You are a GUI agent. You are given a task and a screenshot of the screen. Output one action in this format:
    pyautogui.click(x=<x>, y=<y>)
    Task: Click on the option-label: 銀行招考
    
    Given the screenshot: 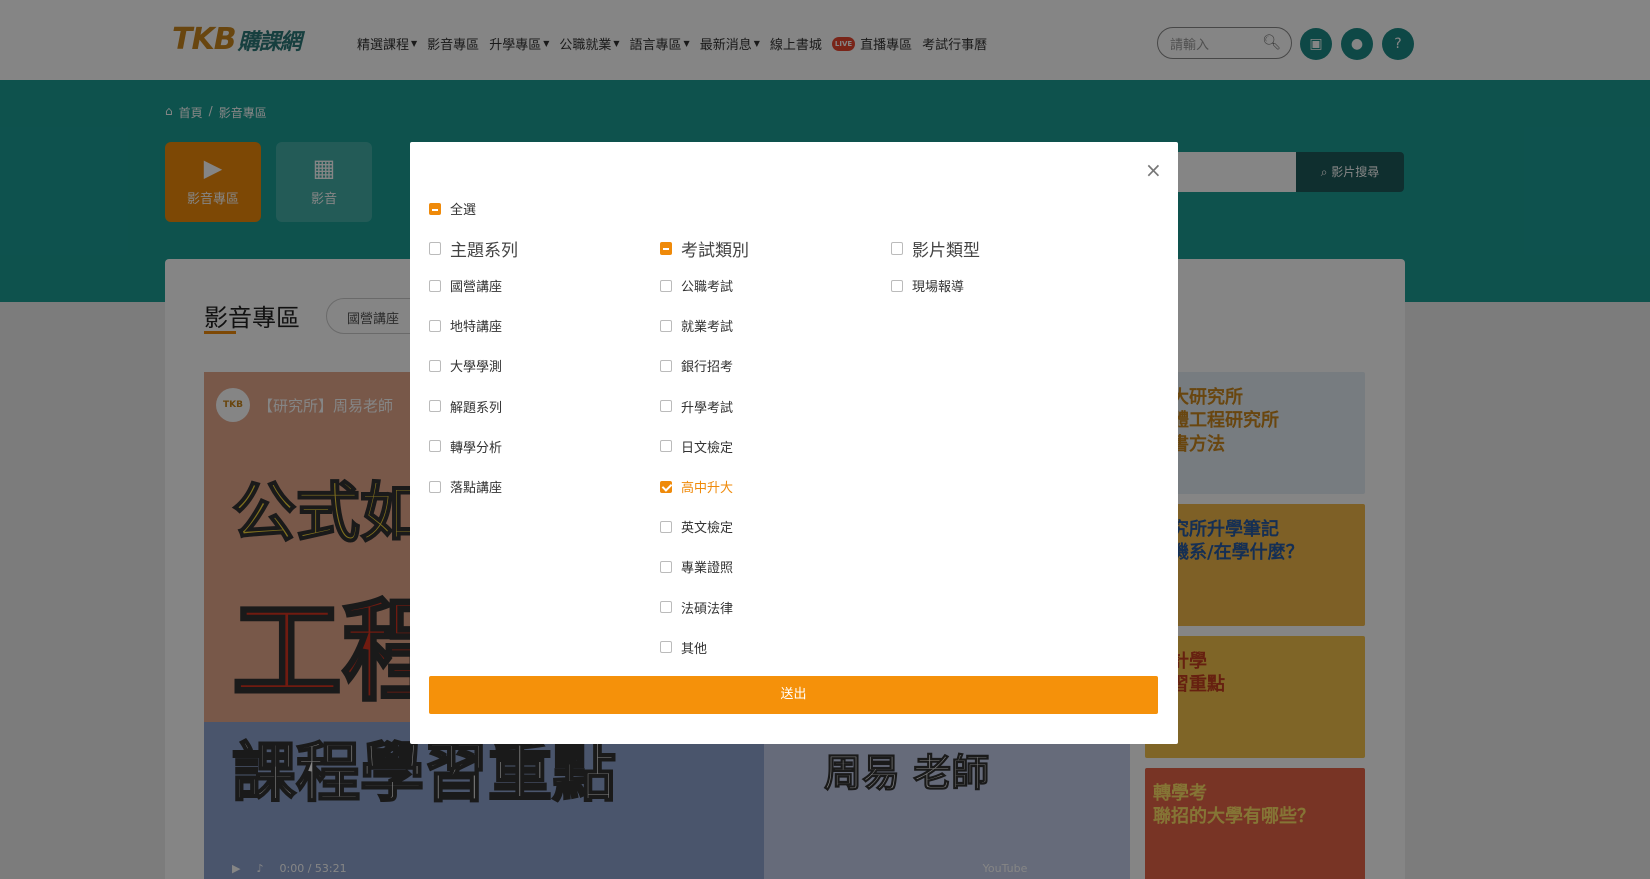 What is the action you would take?
    pyautogui.click(x=707, y=368)
    